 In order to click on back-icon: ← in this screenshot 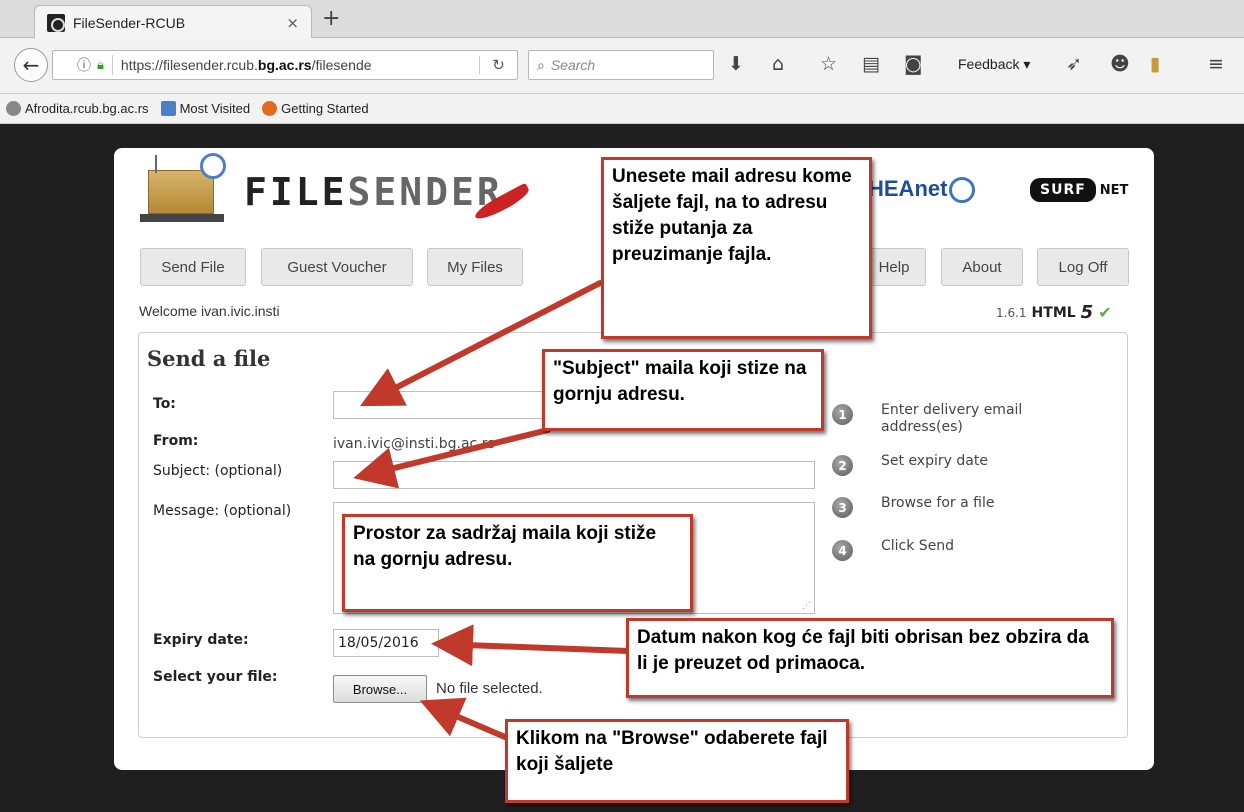, I will do `click(31, 65)`.